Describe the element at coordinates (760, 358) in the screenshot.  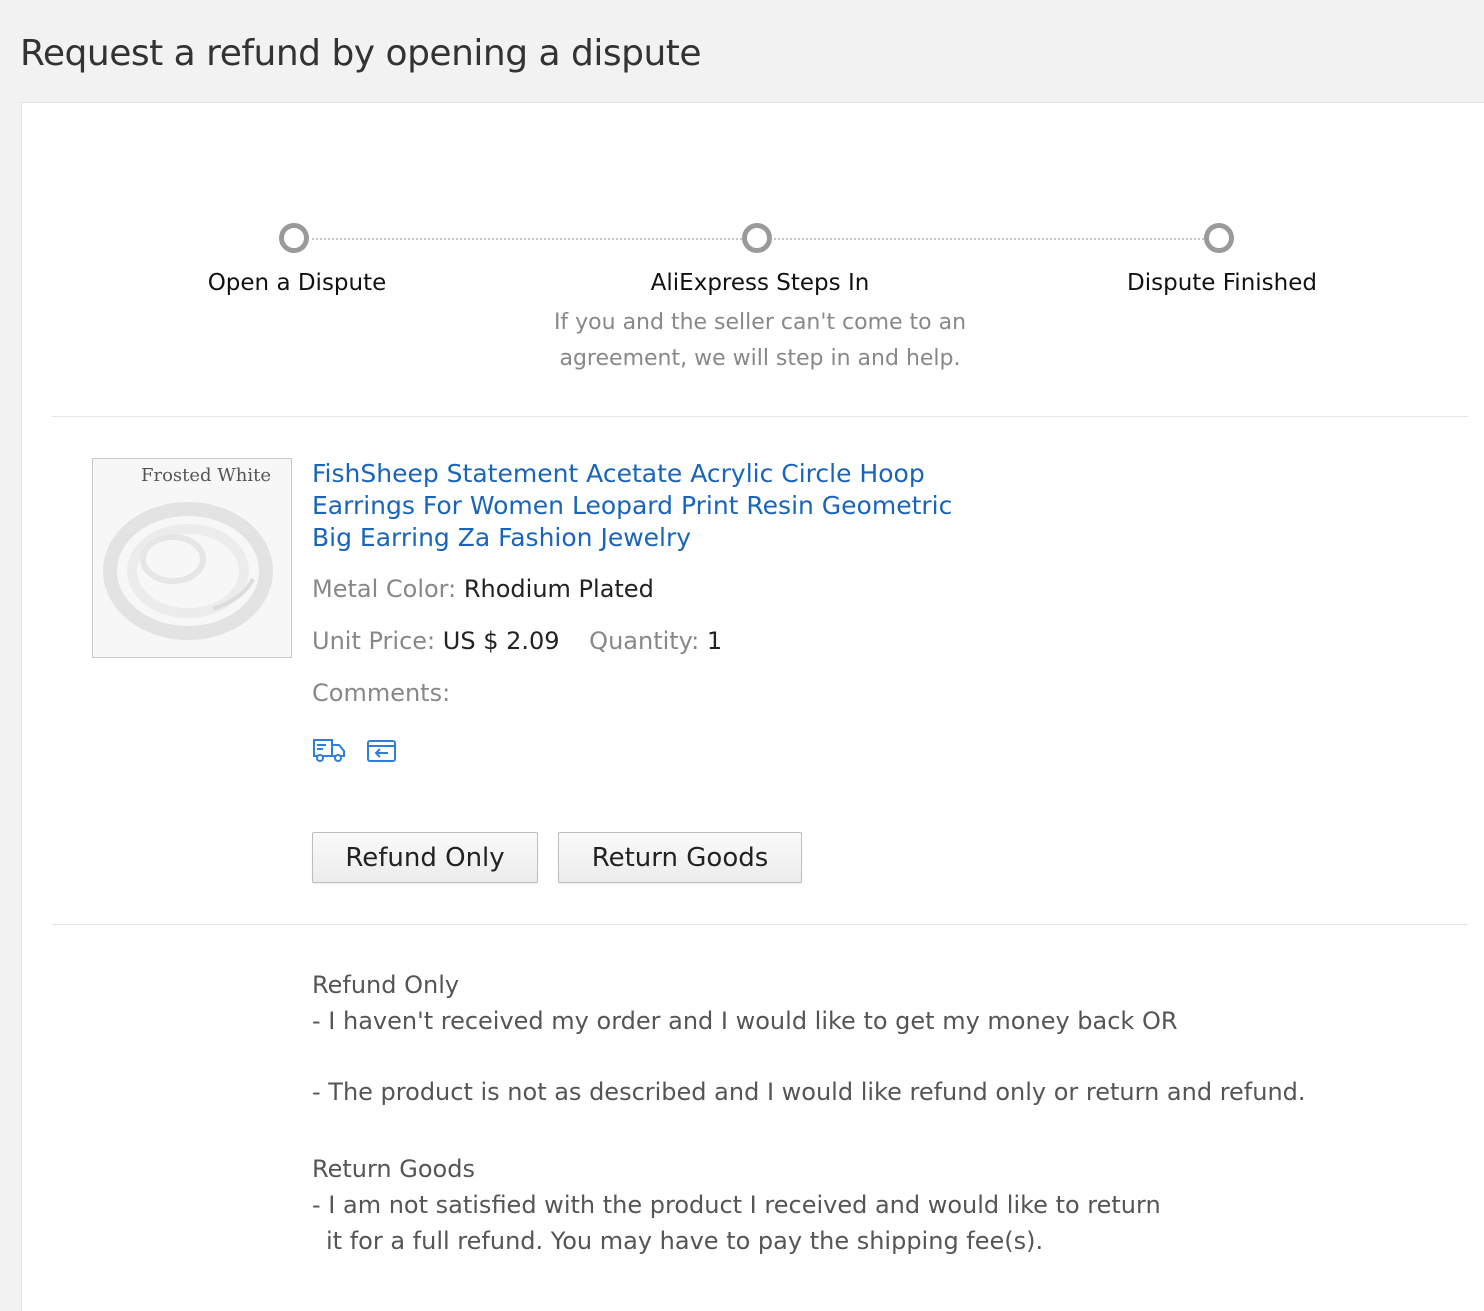
I see `step-description-line: agreement, we will step in and help.` at that location.